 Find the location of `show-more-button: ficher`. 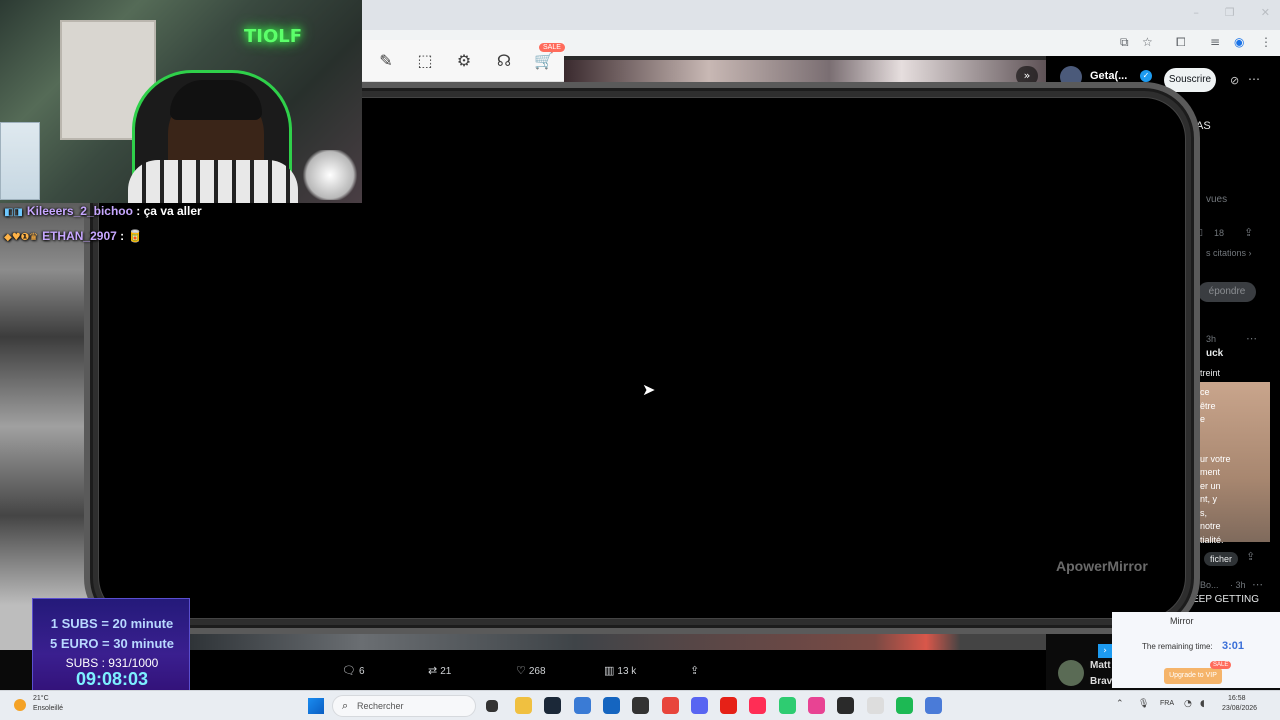

show-more-button: ficher is located at coordinates (1221, 559).